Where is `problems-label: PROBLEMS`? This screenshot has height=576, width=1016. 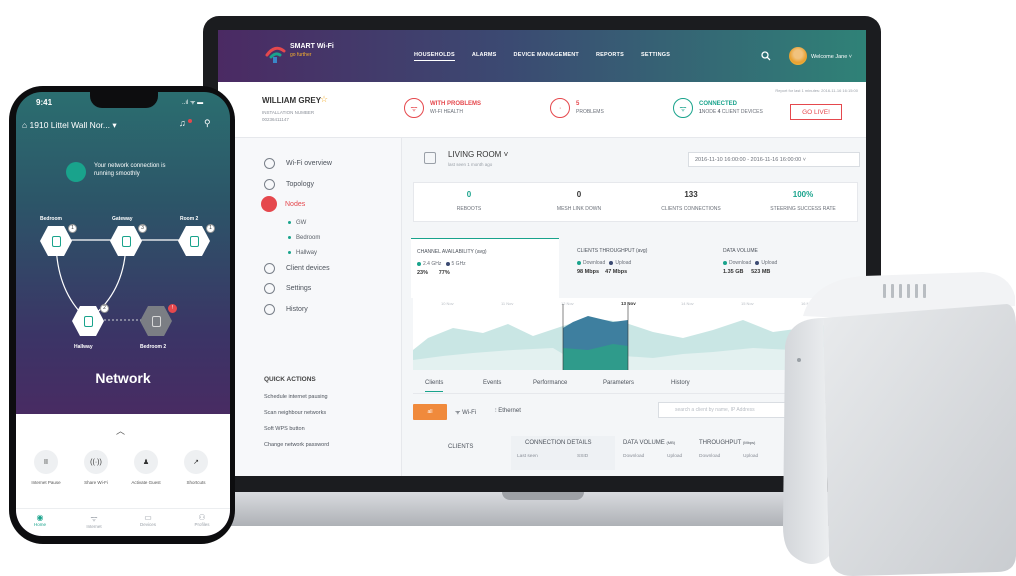
problems-label: PROBLEMS is located at coordinates (590, 112).